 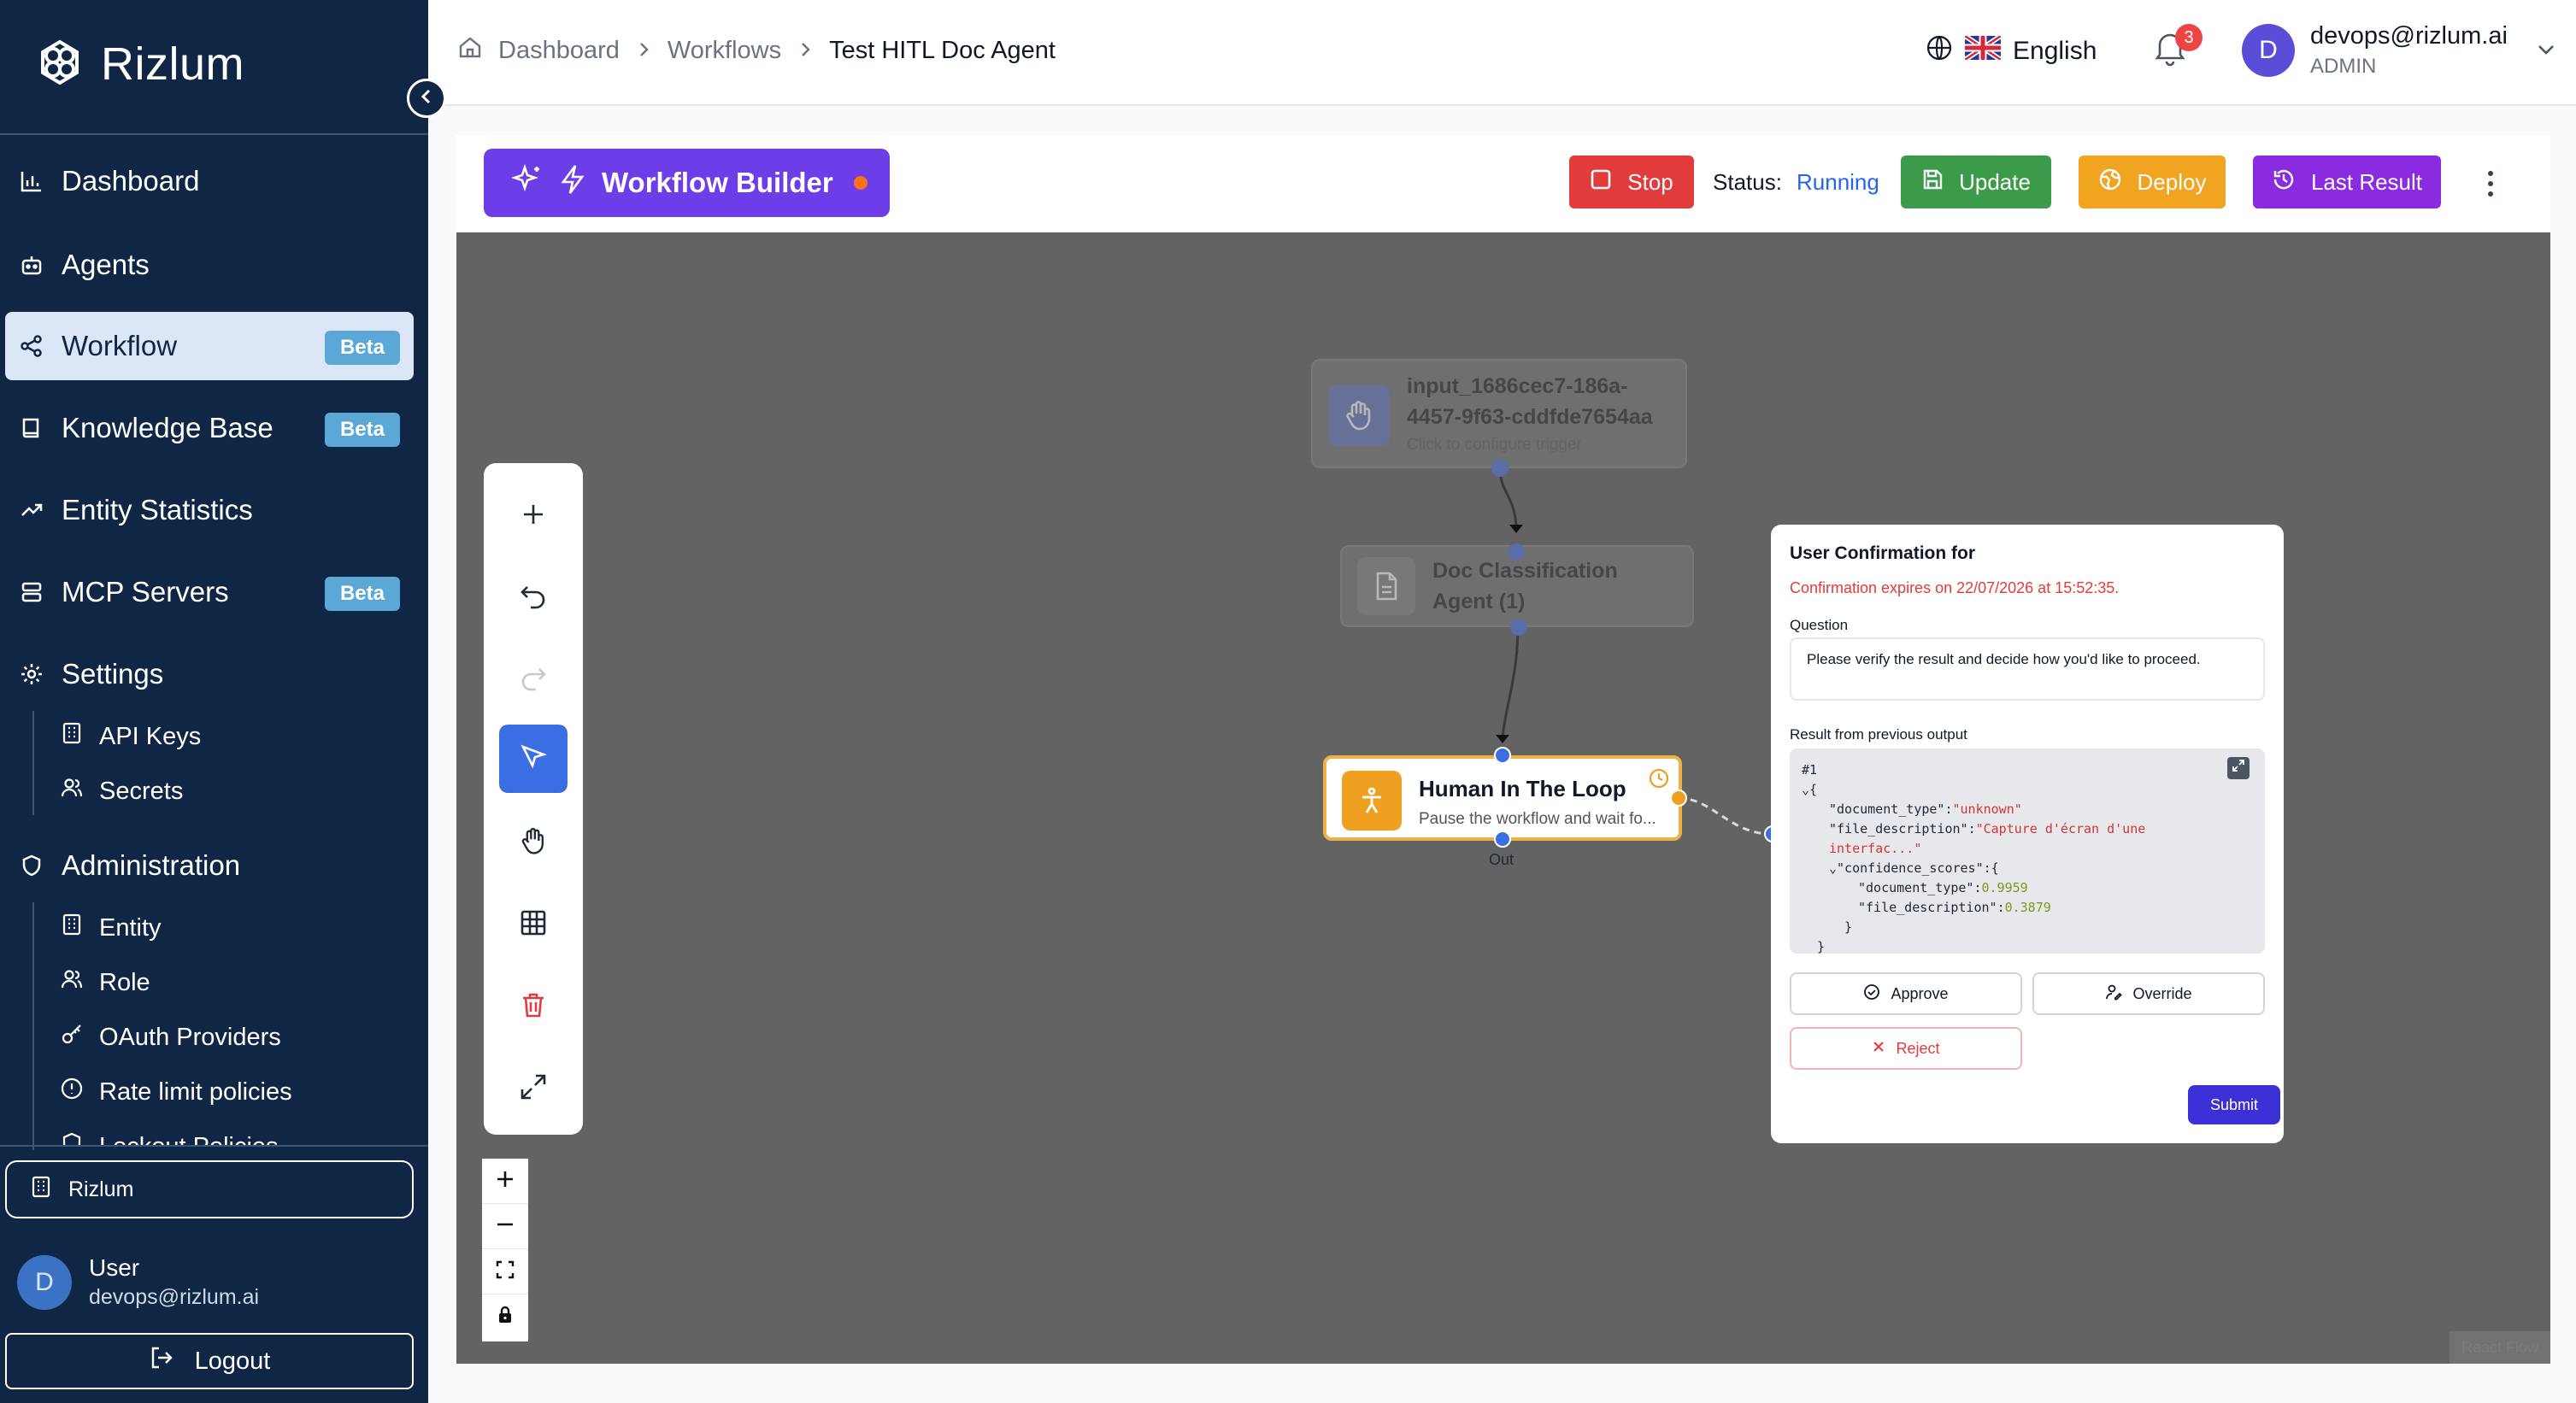 What do you see at coordinates (1833, 868) in the screenshot?
I see `json-collapse-toggle: ⌄` at bounding box center [1833, 868].